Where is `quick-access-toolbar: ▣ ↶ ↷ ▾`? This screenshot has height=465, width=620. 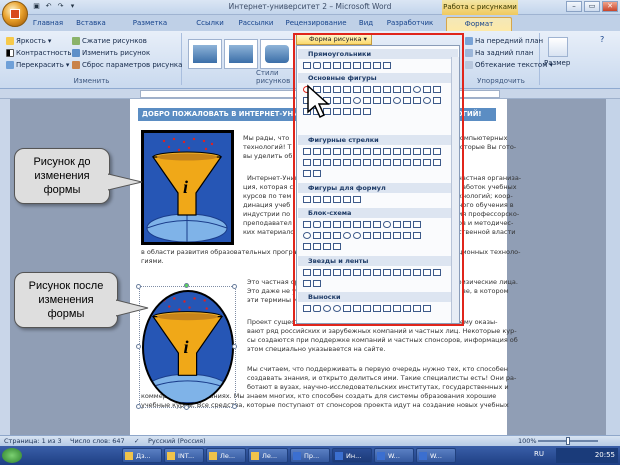
quick-access-toolbar: ▣ ↶ ↷ ▾ is located at coordinates (54, 6).